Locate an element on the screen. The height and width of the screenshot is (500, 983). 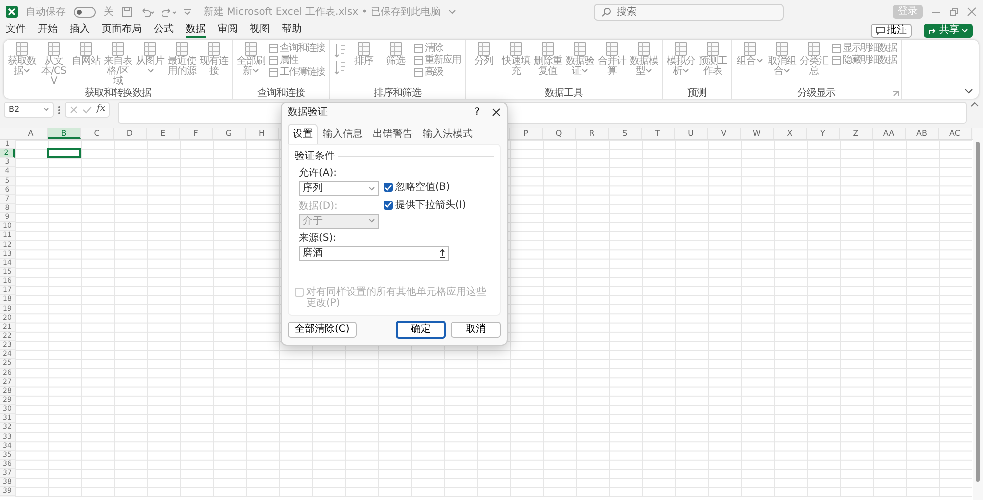
column-header: W is located at coordinates (757, 133).